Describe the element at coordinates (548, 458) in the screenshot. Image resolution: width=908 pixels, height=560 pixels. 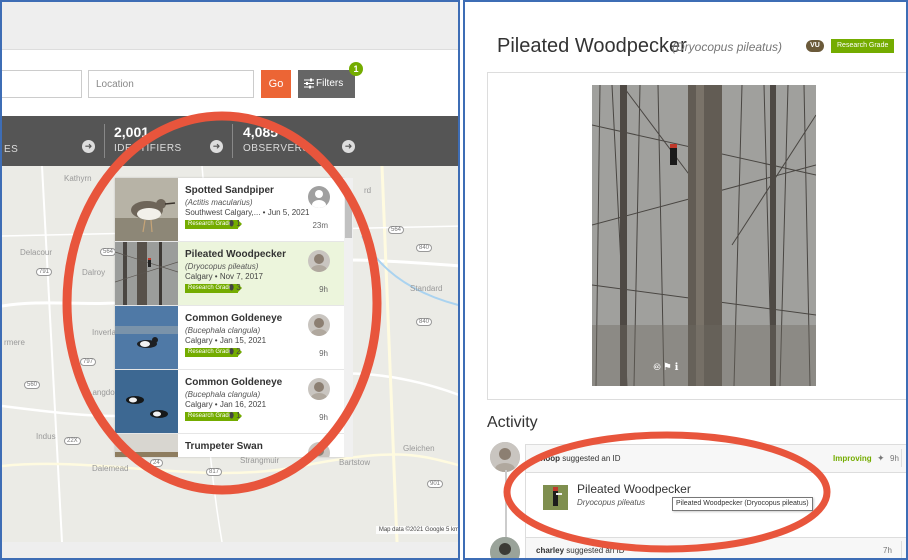
I see `user-link: khoop` at that location.